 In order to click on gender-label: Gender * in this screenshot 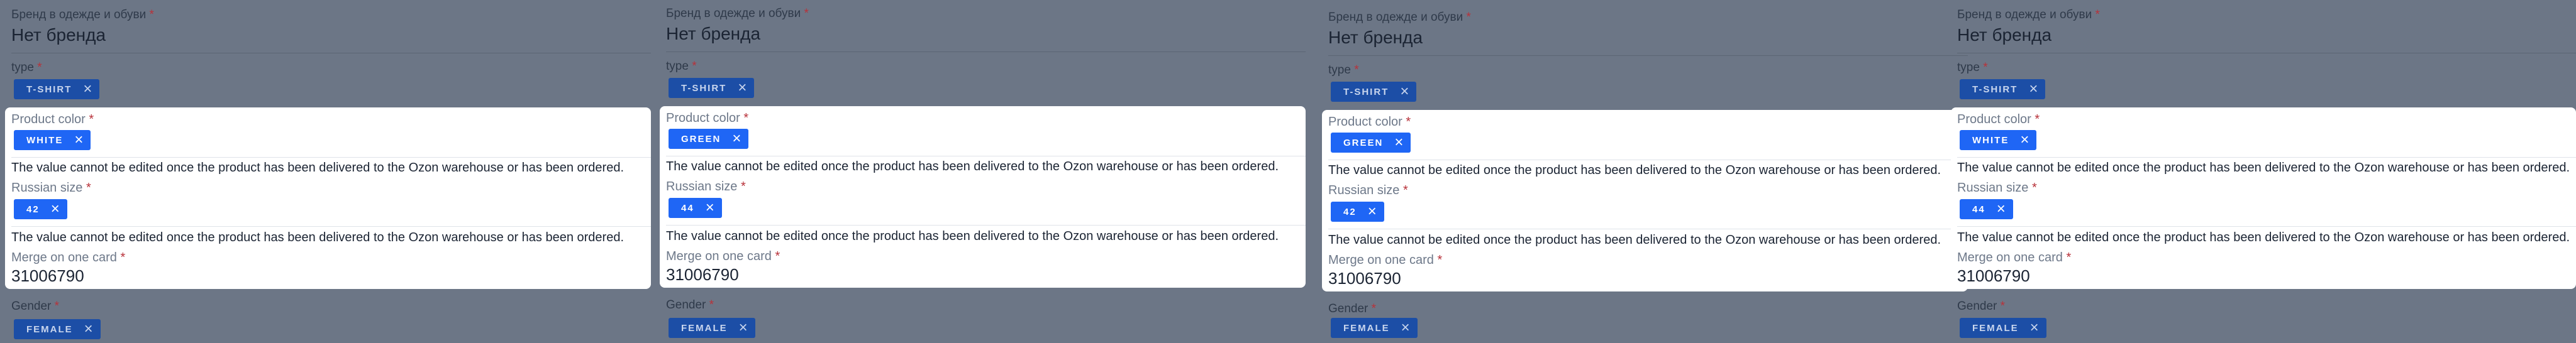, I will do `click(690, 305)`.